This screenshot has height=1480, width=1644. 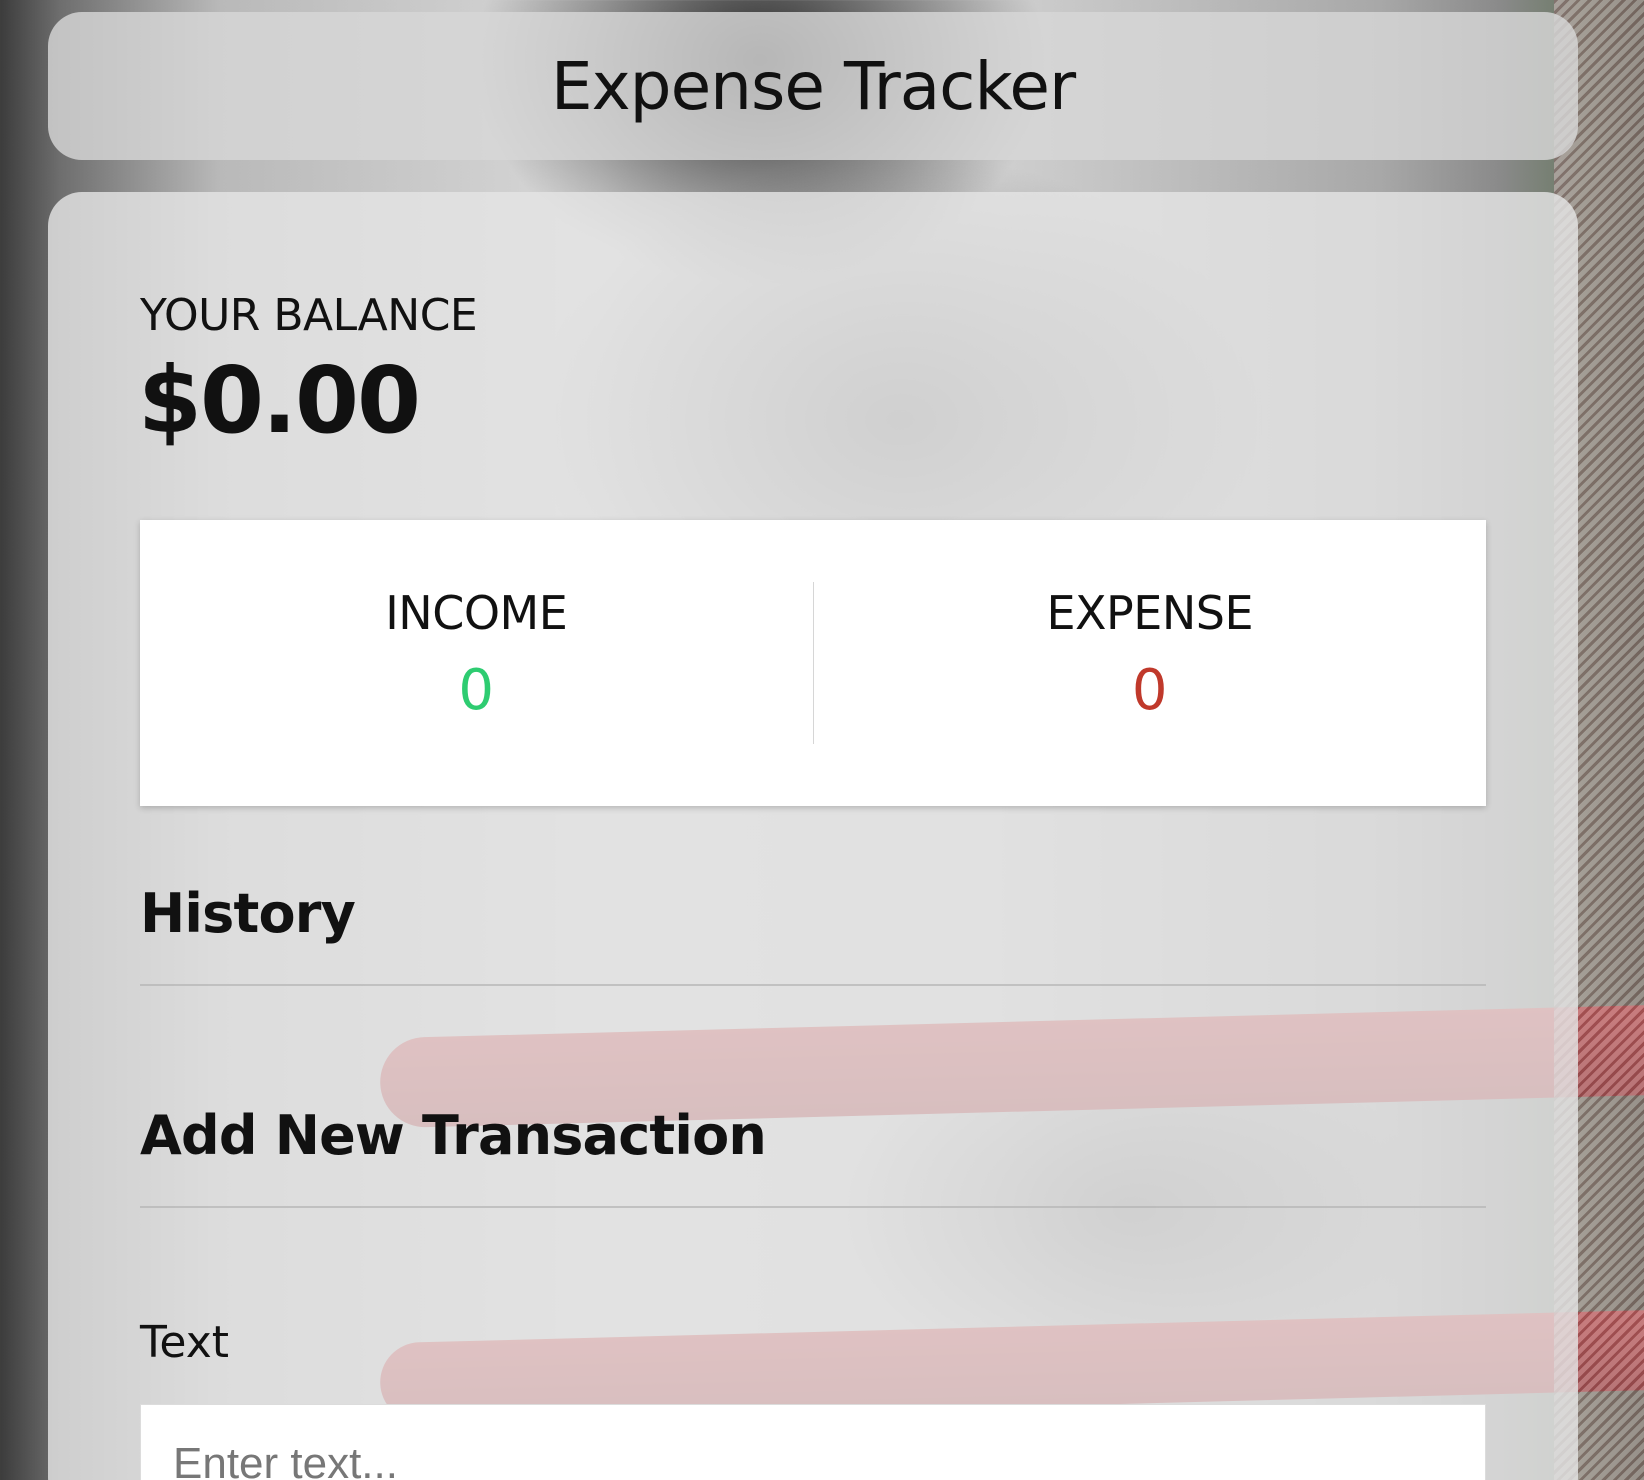 I want to click on expense-value: 0, so click(x=1149, y=690).